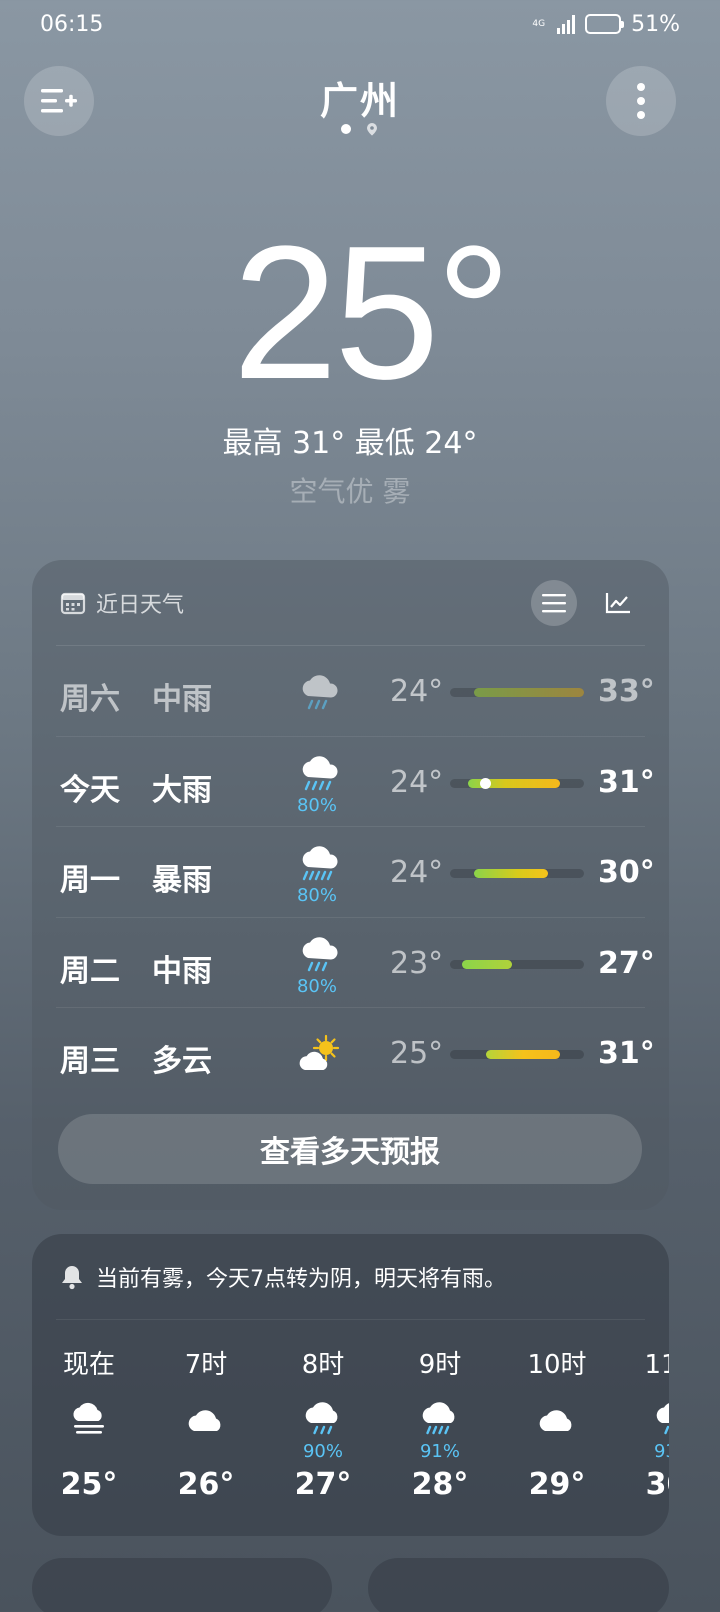 This screenshot has width=720, height=1612. Describe the element at coordinates (206, 1484) in the screenshot. I see `hour-temp: 26°` at that location.